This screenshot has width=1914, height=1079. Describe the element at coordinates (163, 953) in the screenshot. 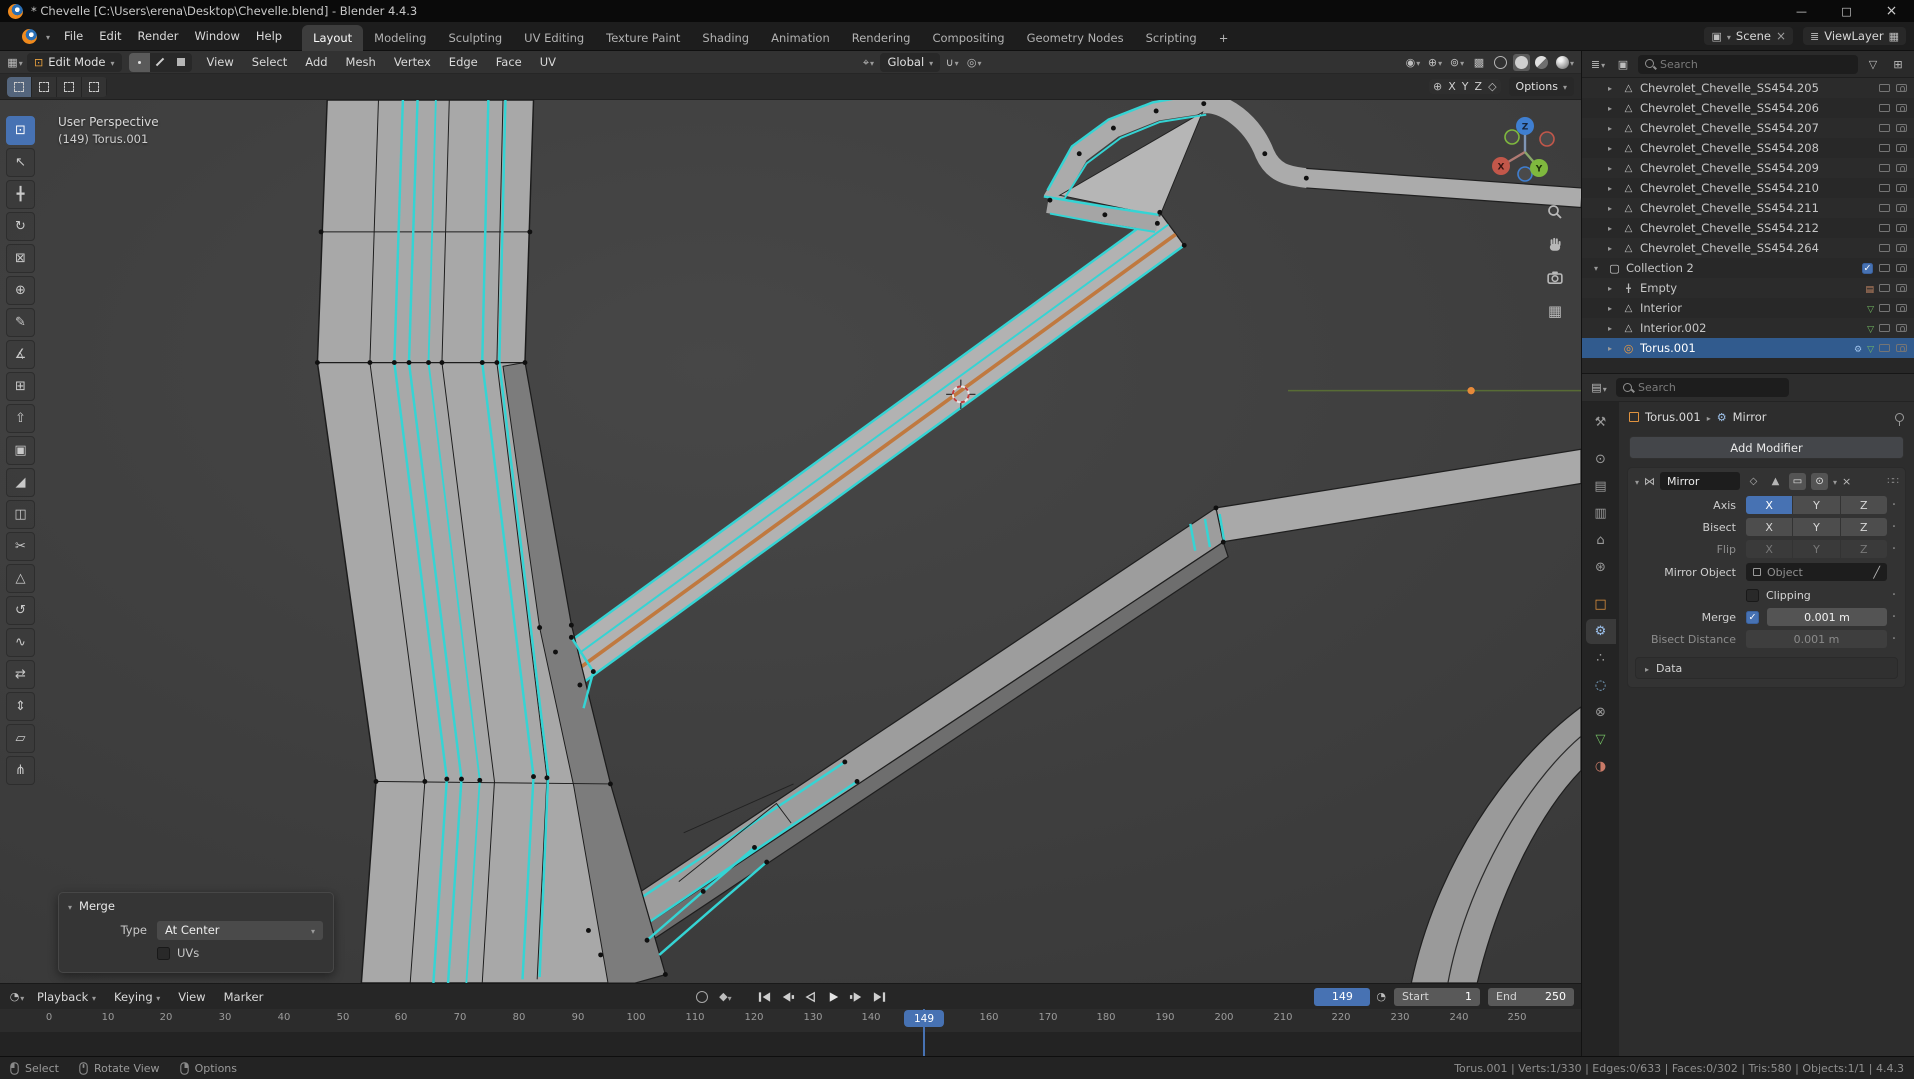

I see `uvs-checkbox` at that location.